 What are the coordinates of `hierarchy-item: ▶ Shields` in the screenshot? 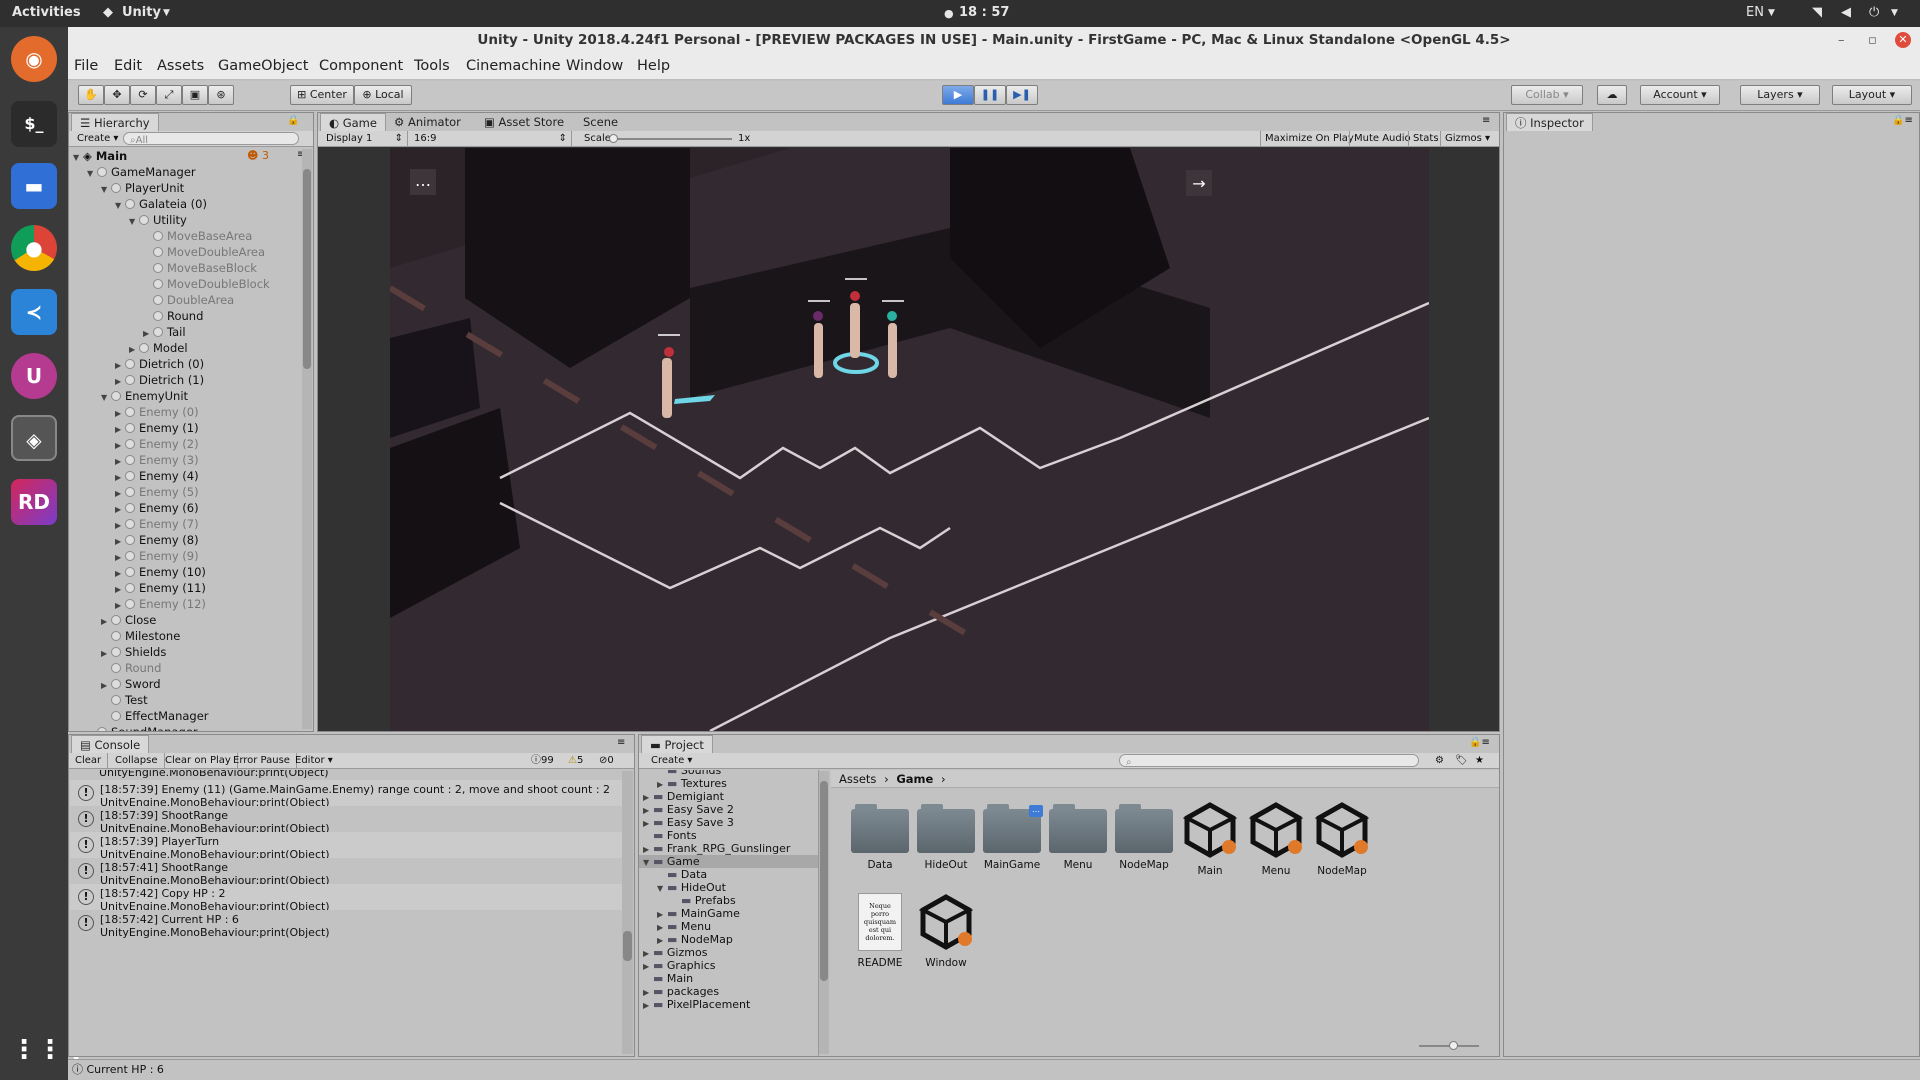 It's located at (133, 652).